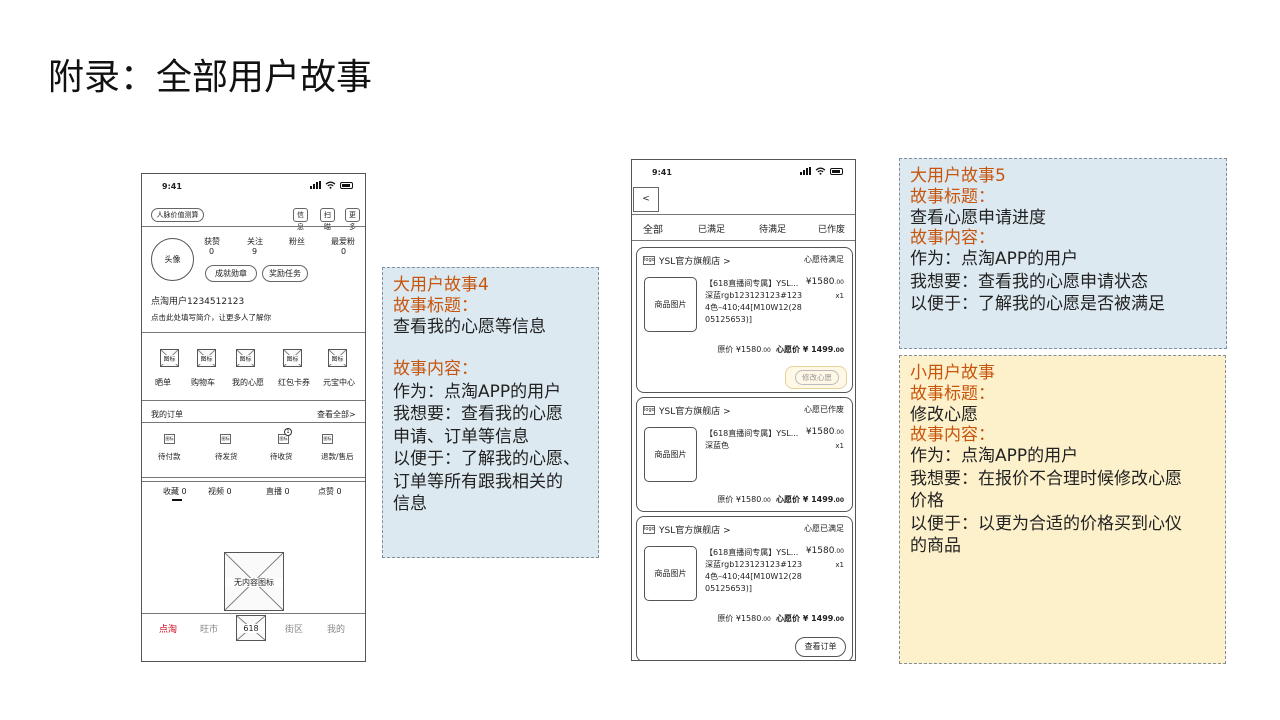 The height and width of the screenshot is (720, 1280). I want to click on stat-top-fans-value: 0, so click(344, 251).